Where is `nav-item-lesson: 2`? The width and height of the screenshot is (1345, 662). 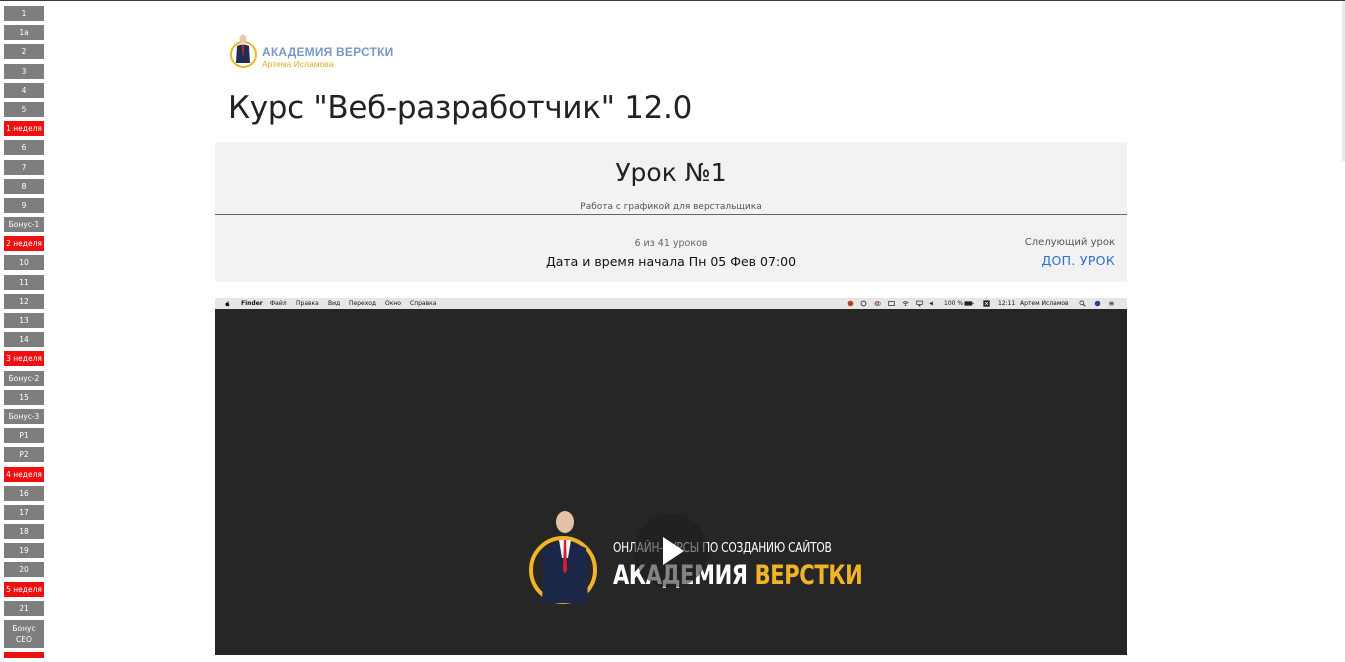
nav-item-lesson: 2 is located at coordinates (24, 52).